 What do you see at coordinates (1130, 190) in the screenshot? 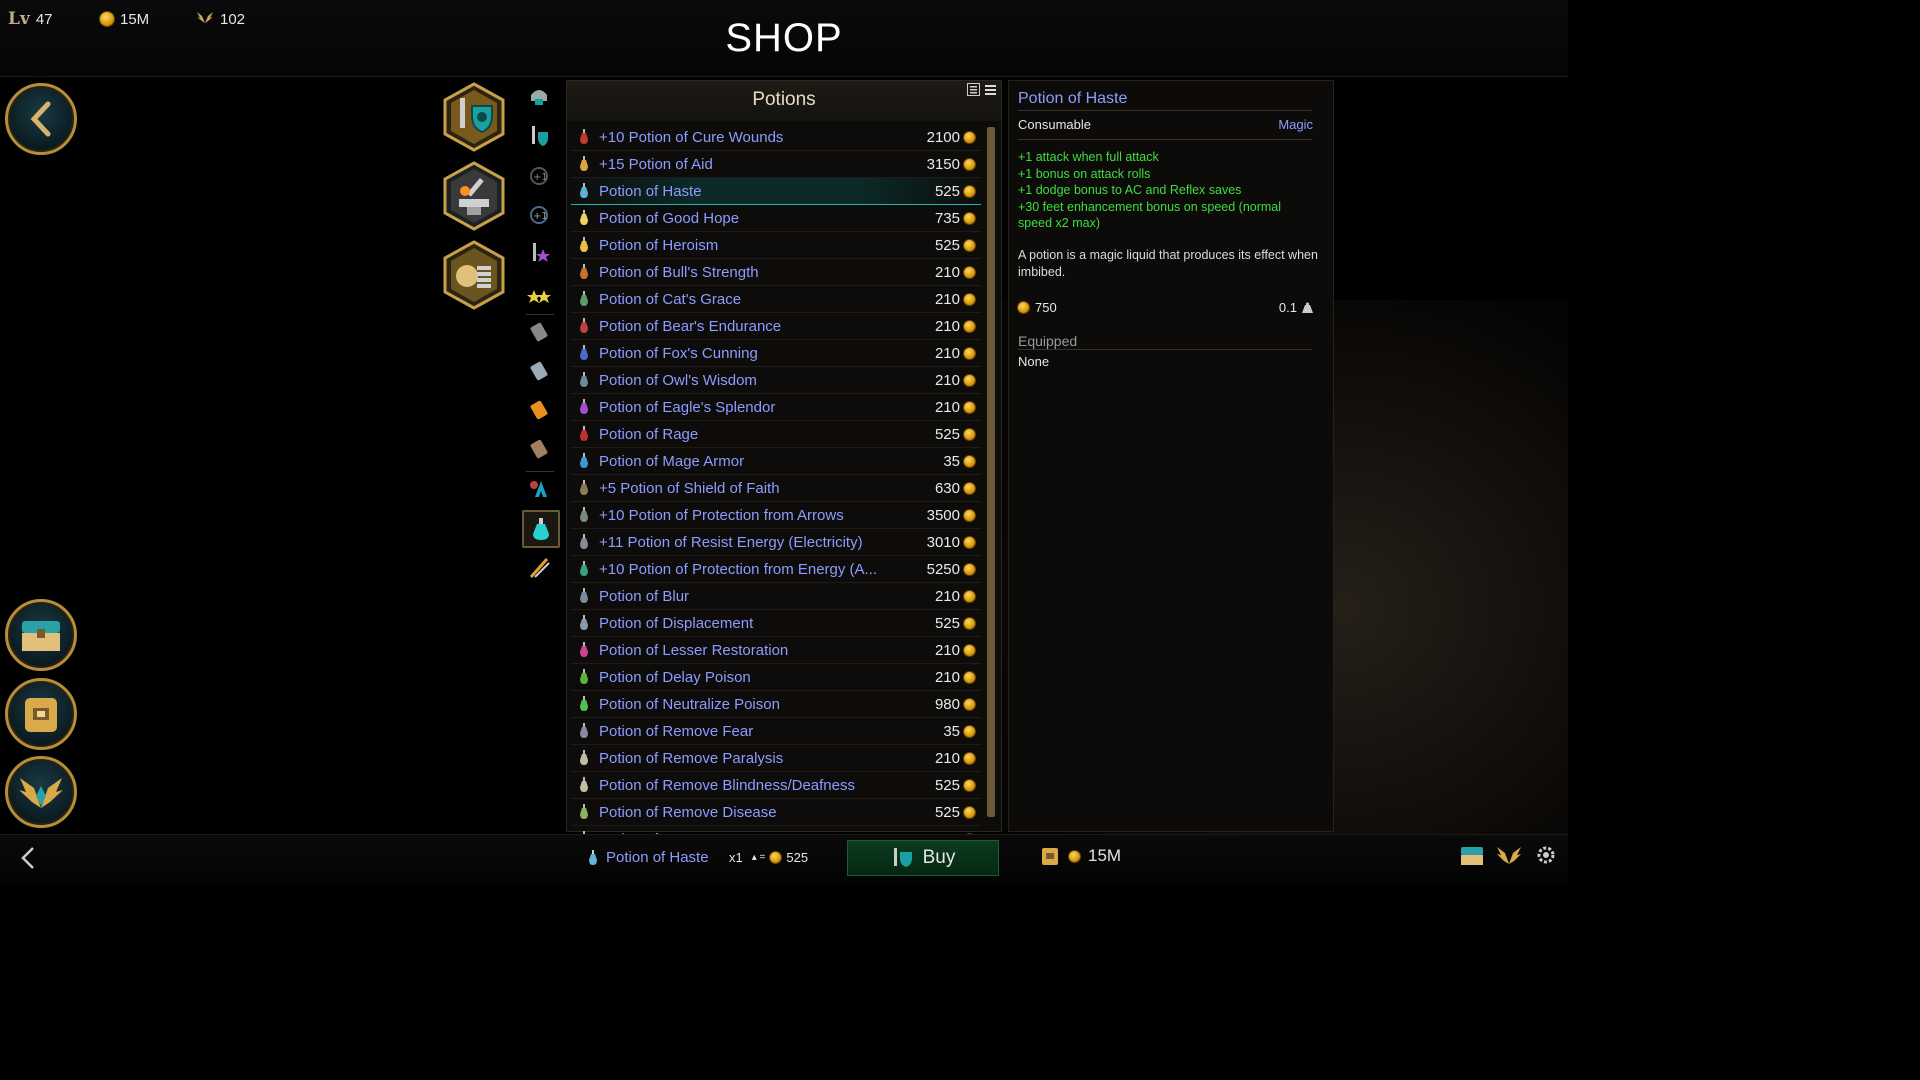
I see `effect-line: +1 dodge bonus to AC and Reflex saves` at bounding box center [1130, 190].